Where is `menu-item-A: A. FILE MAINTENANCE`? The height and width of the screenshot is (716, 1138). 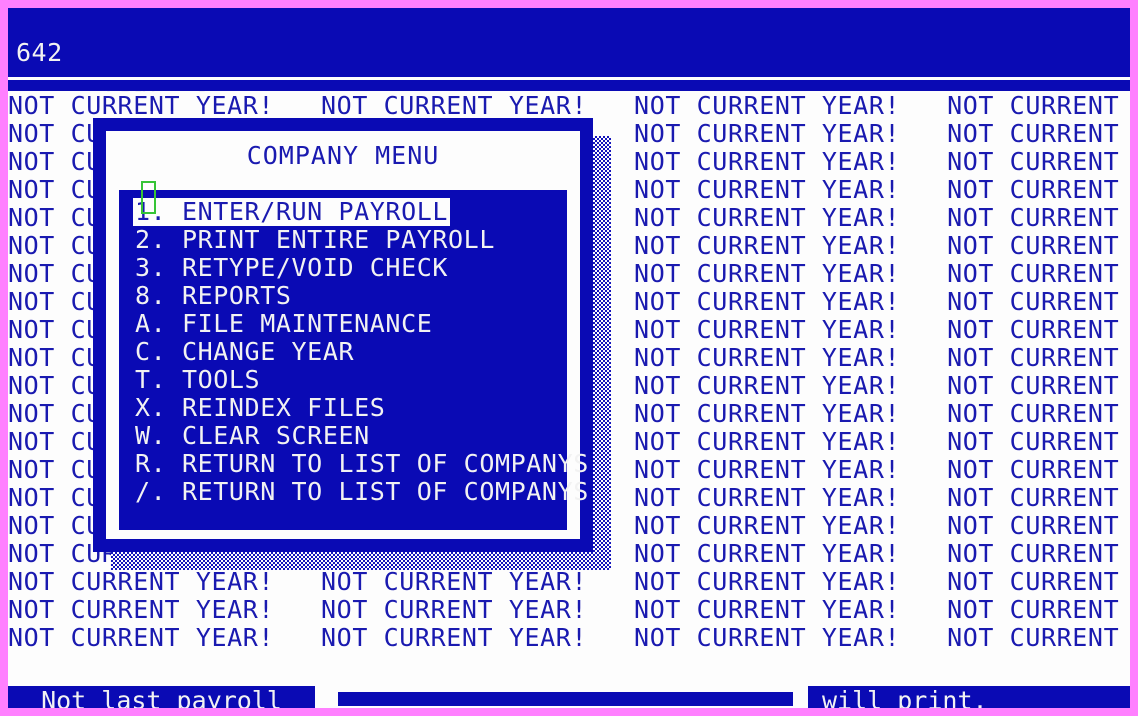
menu-item-A: A. FILE MAINTENANCE is located at coordinates (350, 324).